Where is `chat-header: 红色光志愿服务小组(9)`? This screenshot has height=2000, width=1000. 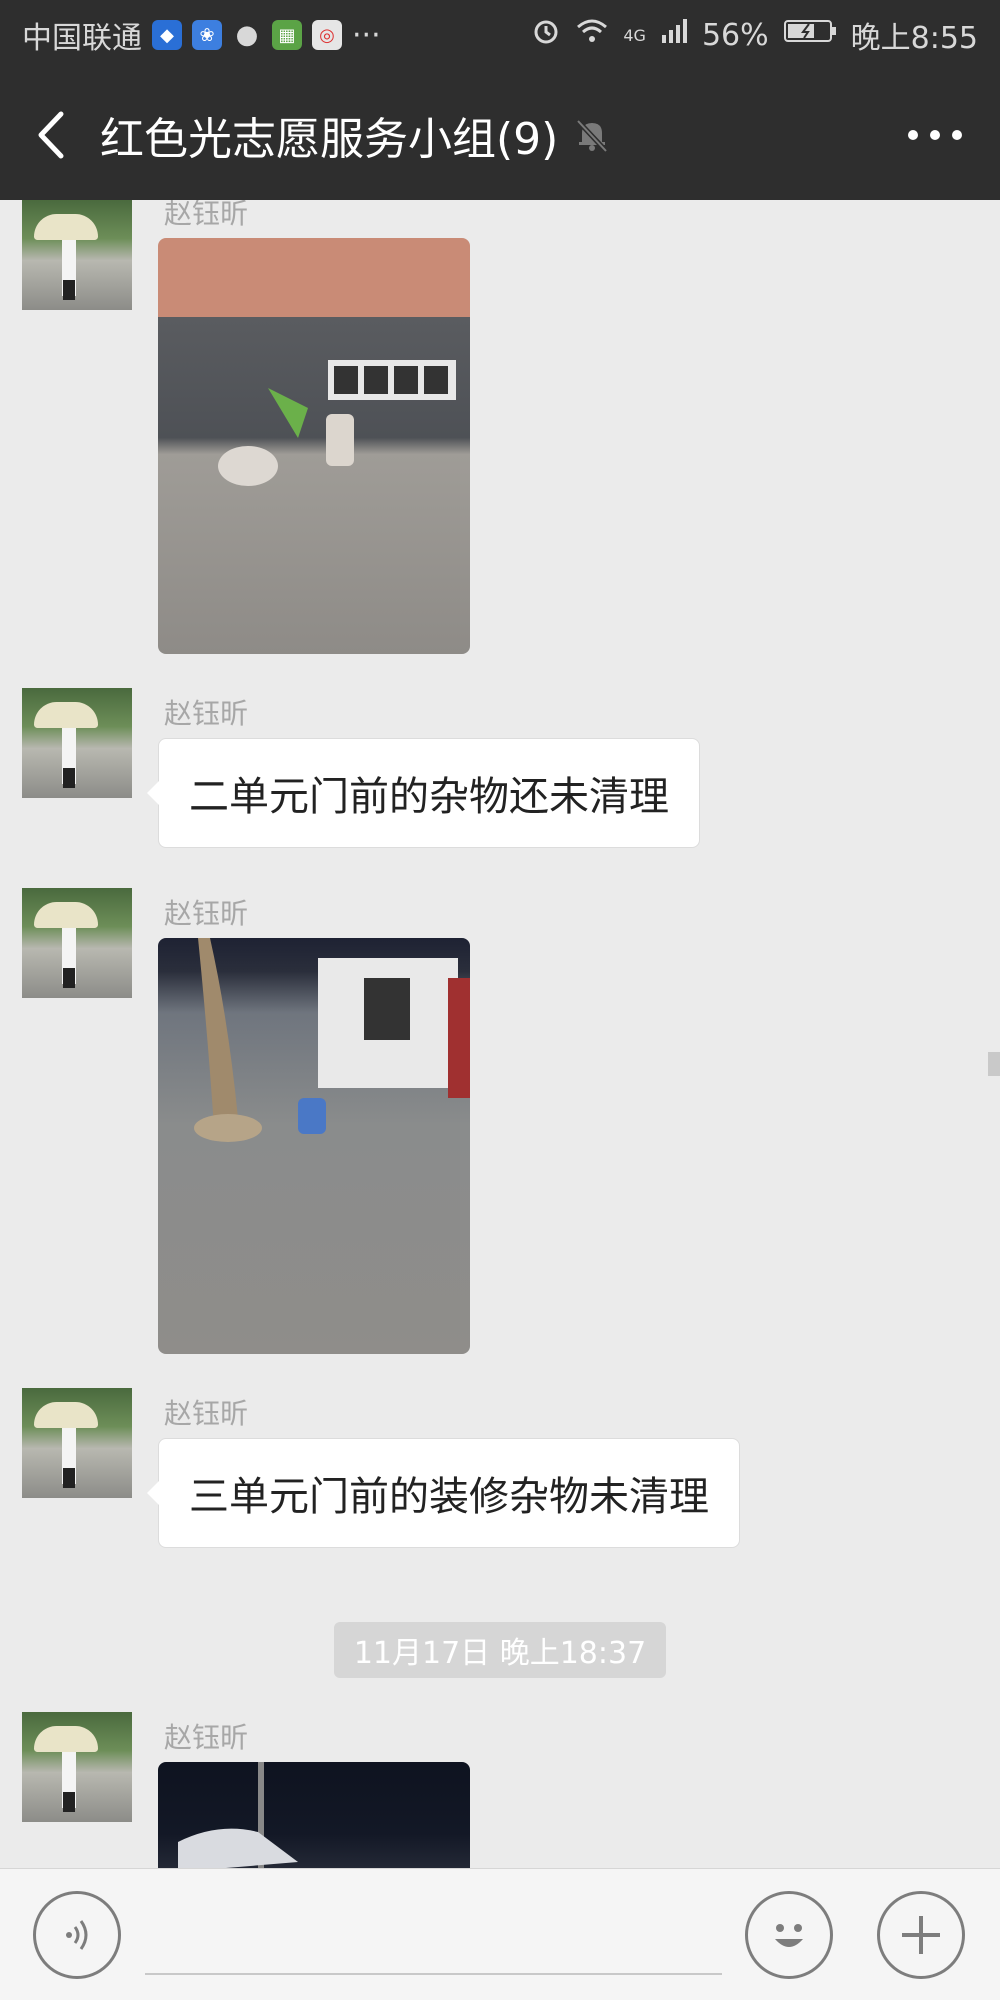
chat-header: 红色光志愿服务小组(9) is located at coordinates (500, 135).